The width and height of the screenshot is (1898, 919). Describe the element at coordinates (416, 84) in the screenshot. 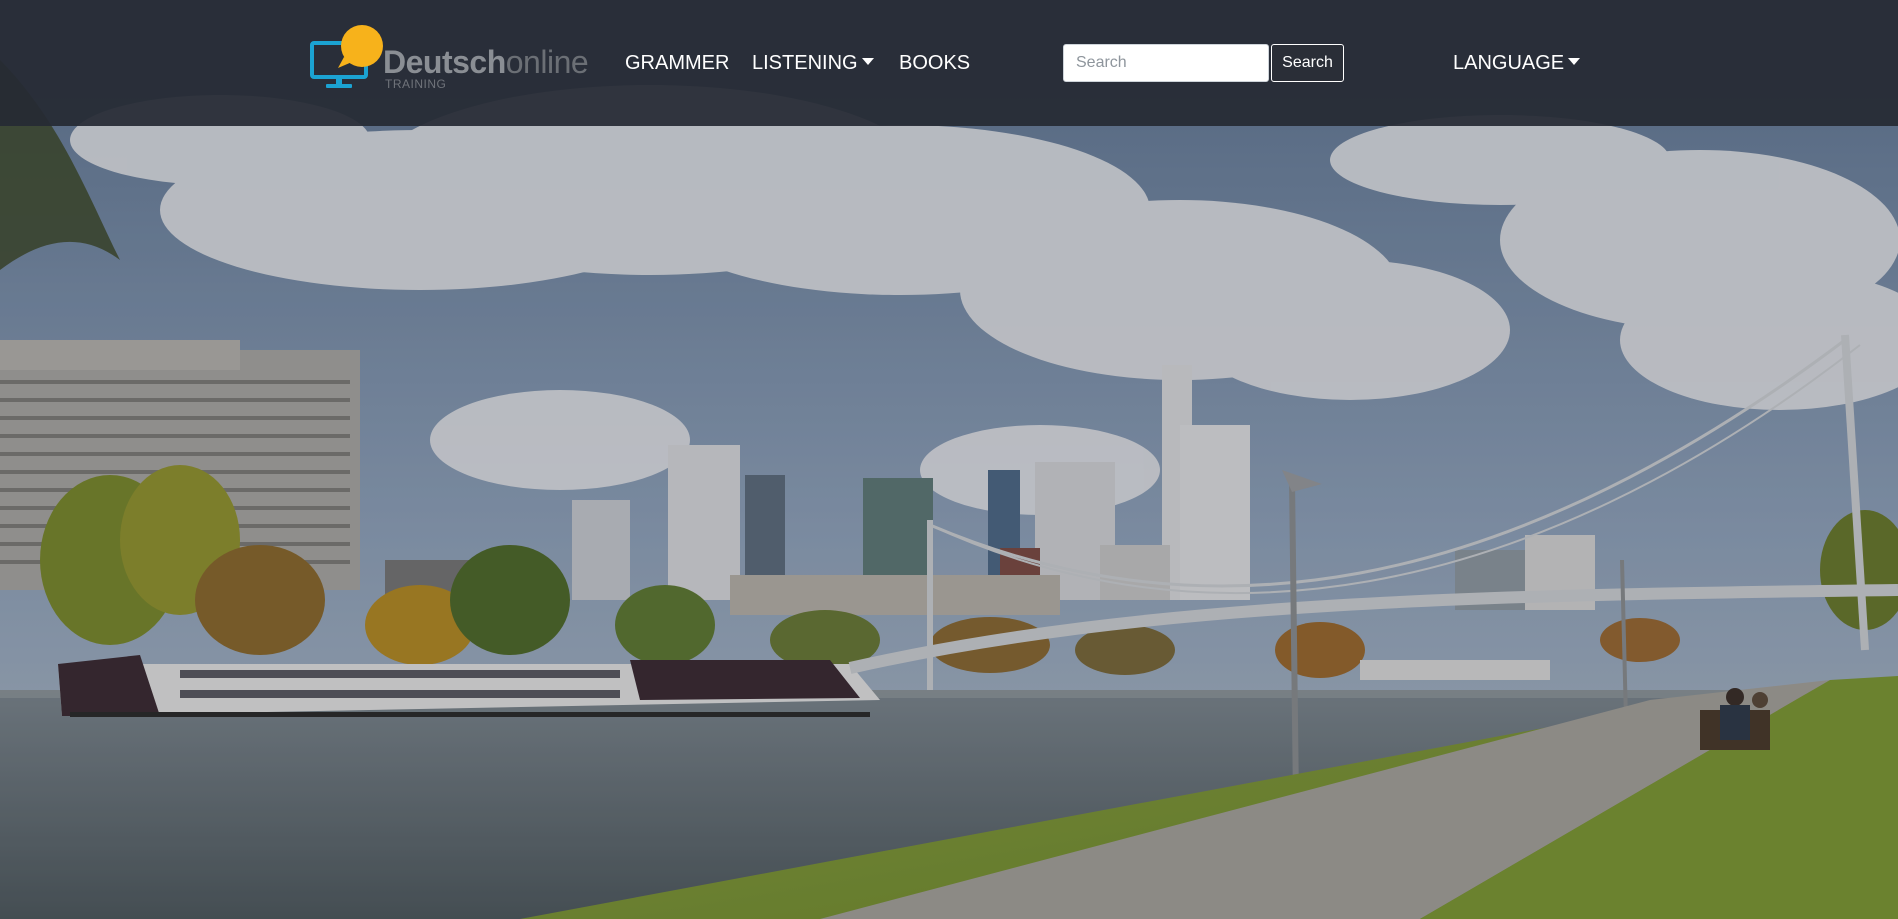

I see `brand-tagline: TRAINING` at that location.